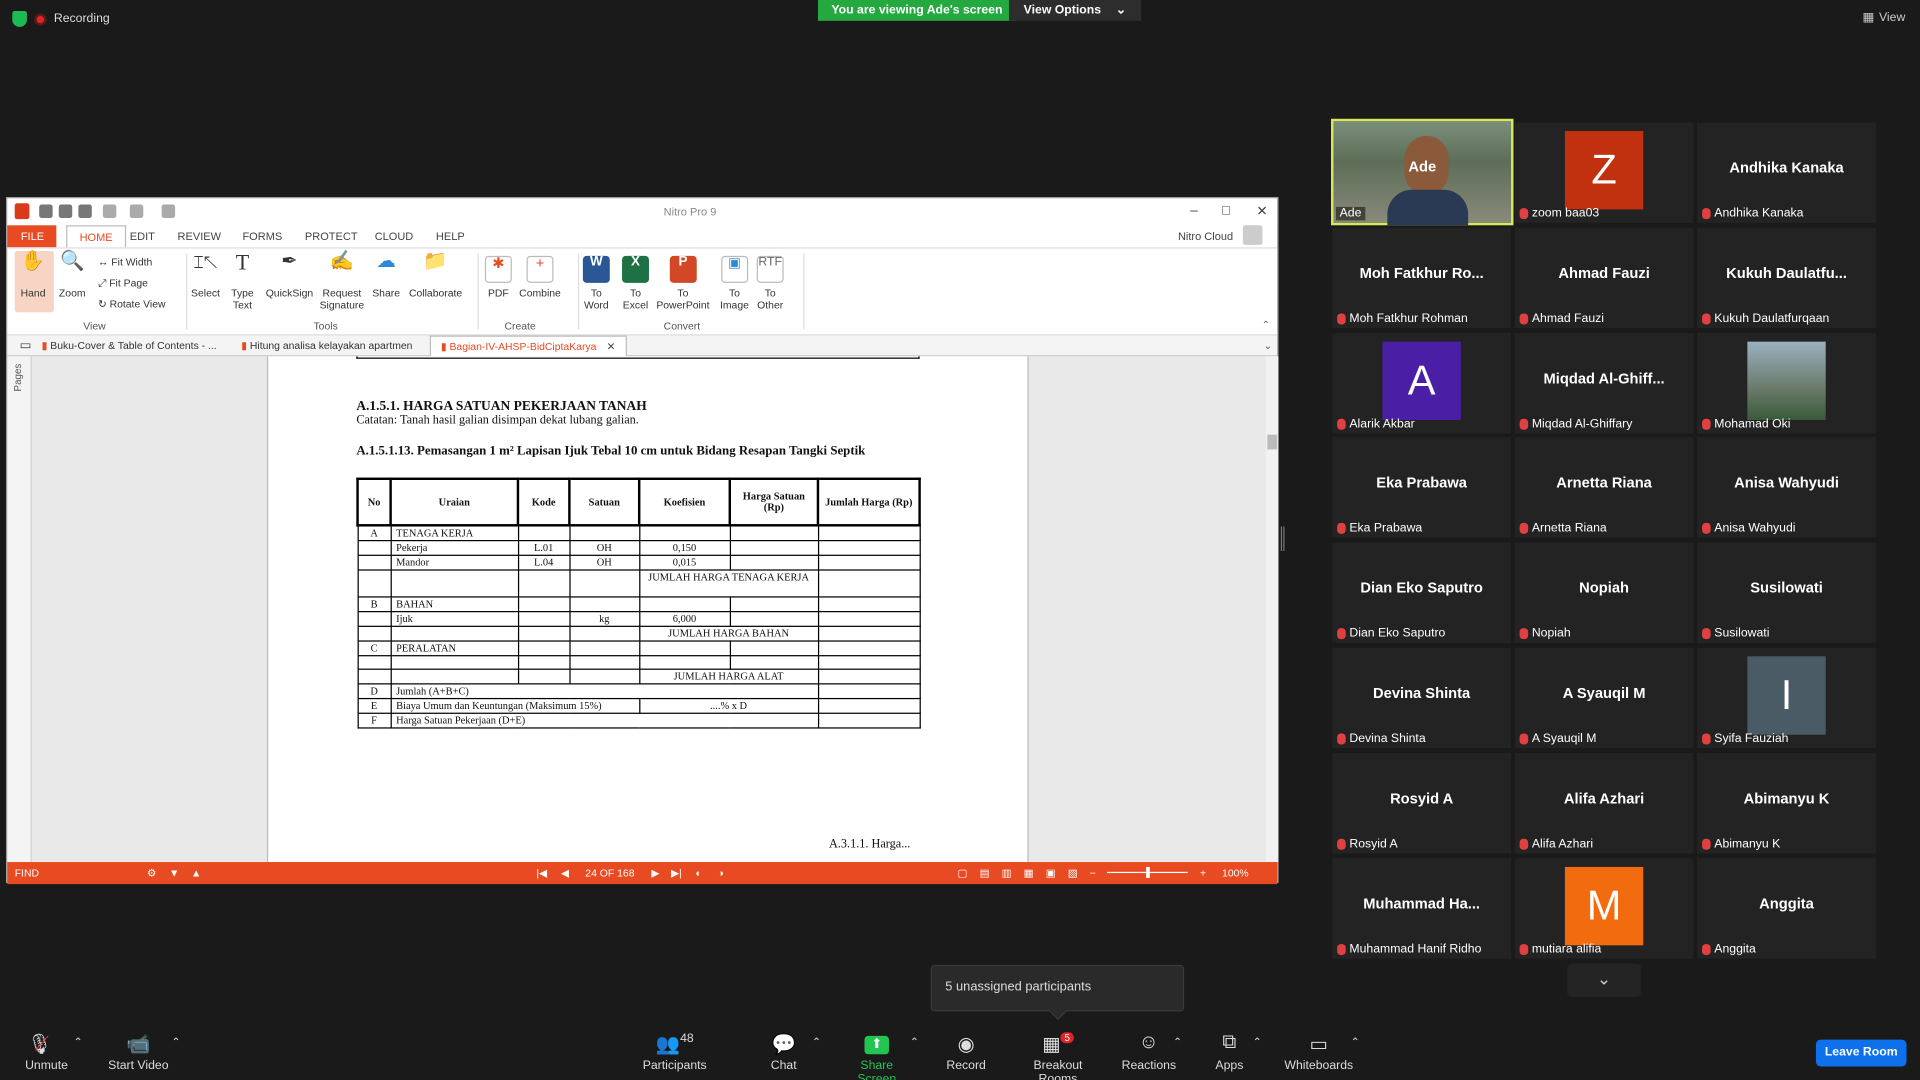 This screenshot has height=1080, width=1920. What do you see at coordinates (1226, 210) in the screenshot?
I see `maximize-icon: □` at bounding box center [1226, 210].